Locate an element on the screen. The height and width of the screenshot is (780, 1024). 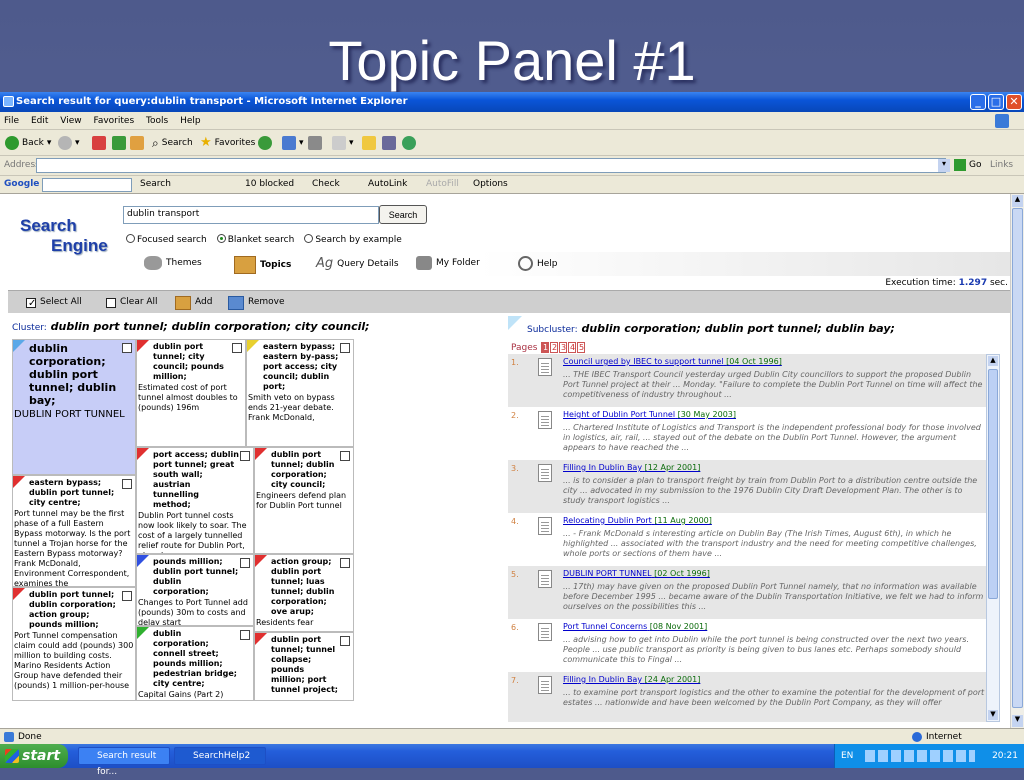
edit-button: ▾ is located at coordinates (343, 143).